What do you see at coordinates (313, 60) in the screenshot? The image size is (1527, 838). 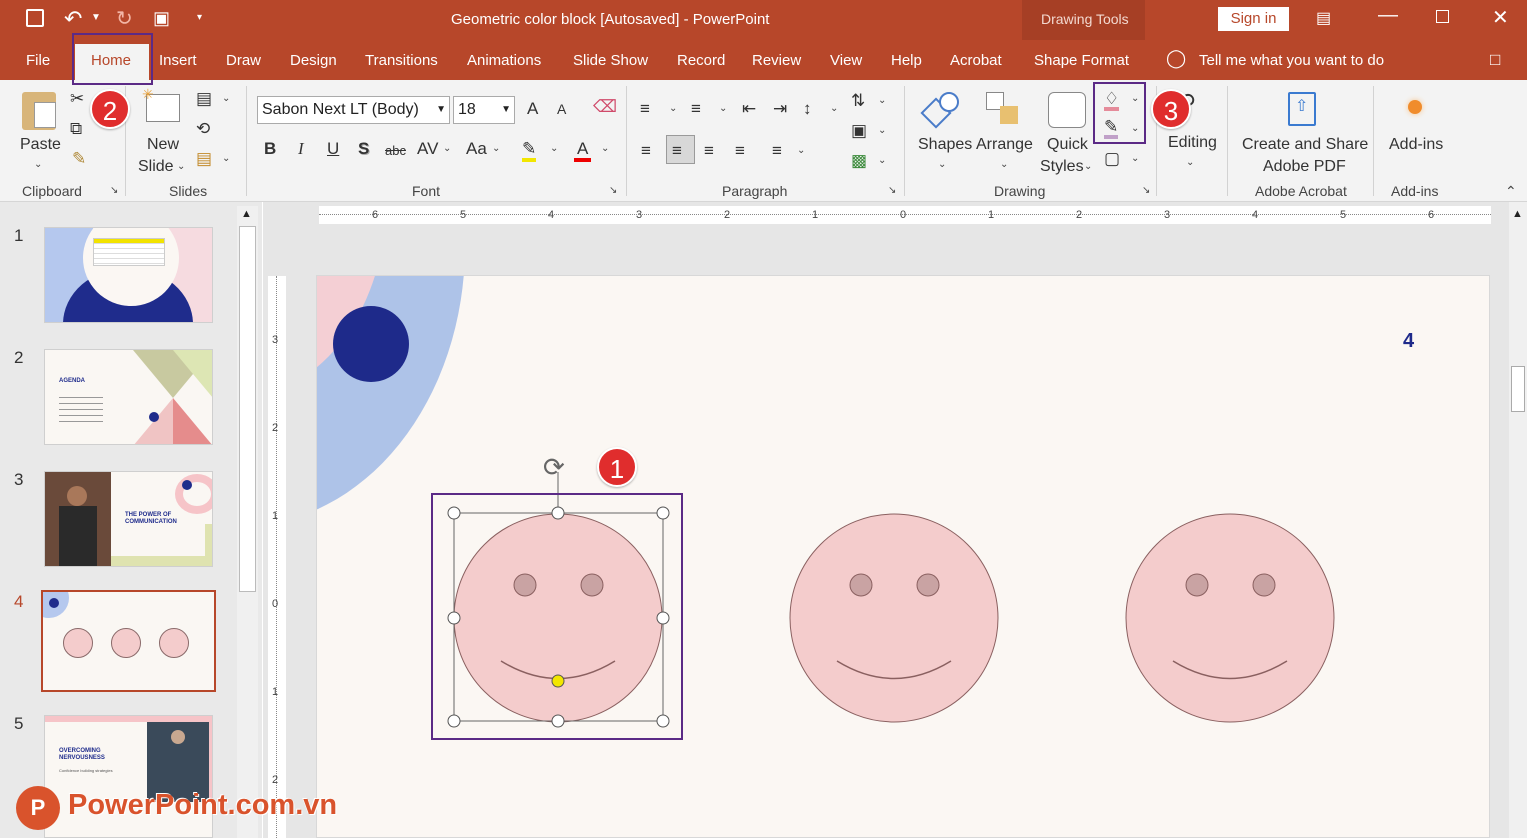 I see `tab-design: Design` at bounding box center [313, 60].